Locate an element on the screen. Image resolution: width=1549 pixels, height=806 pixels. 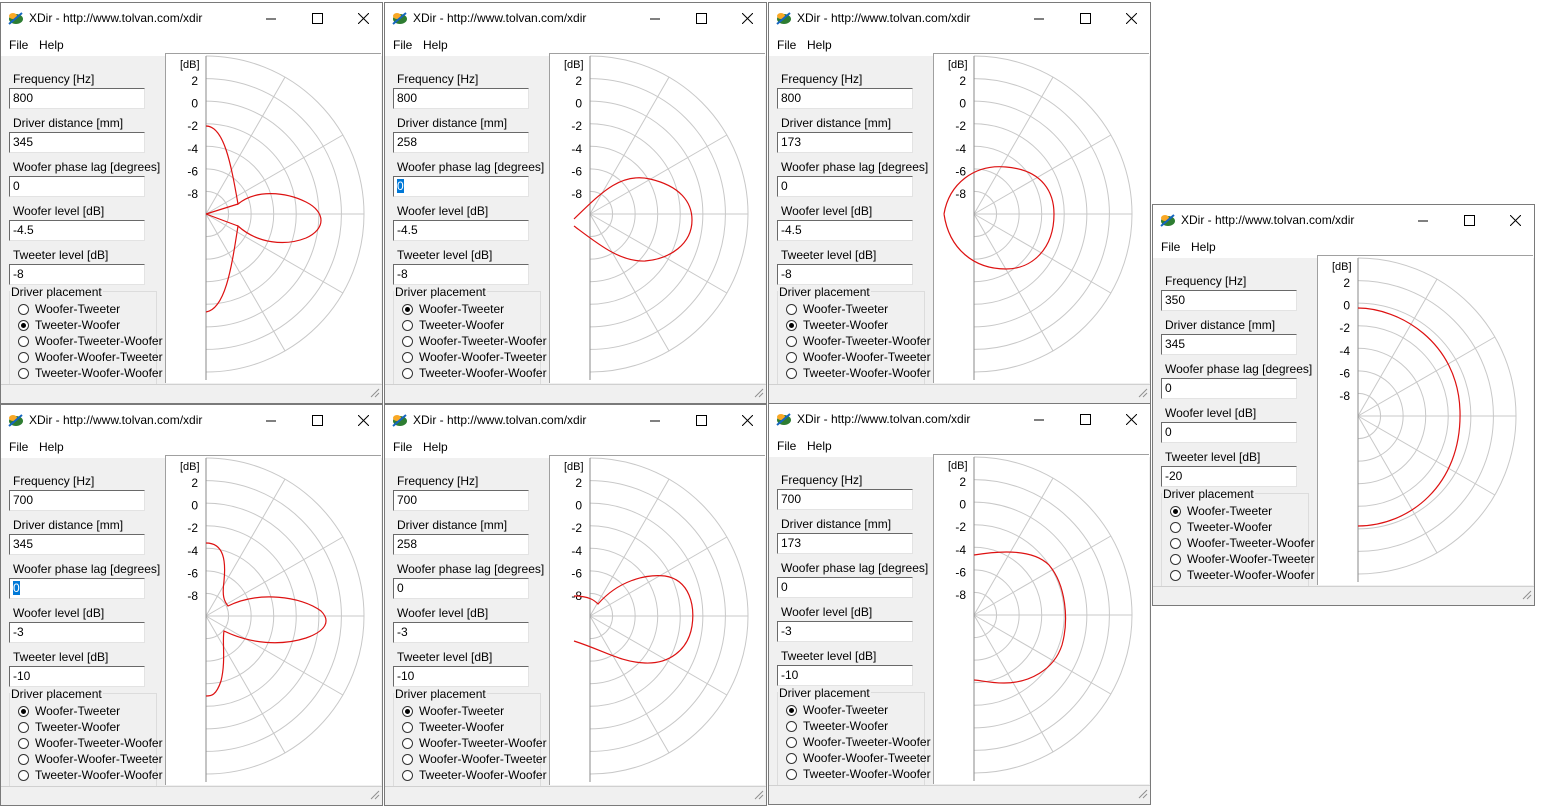
woofer-level-field: 0 is located at coordinates (1229, 432).